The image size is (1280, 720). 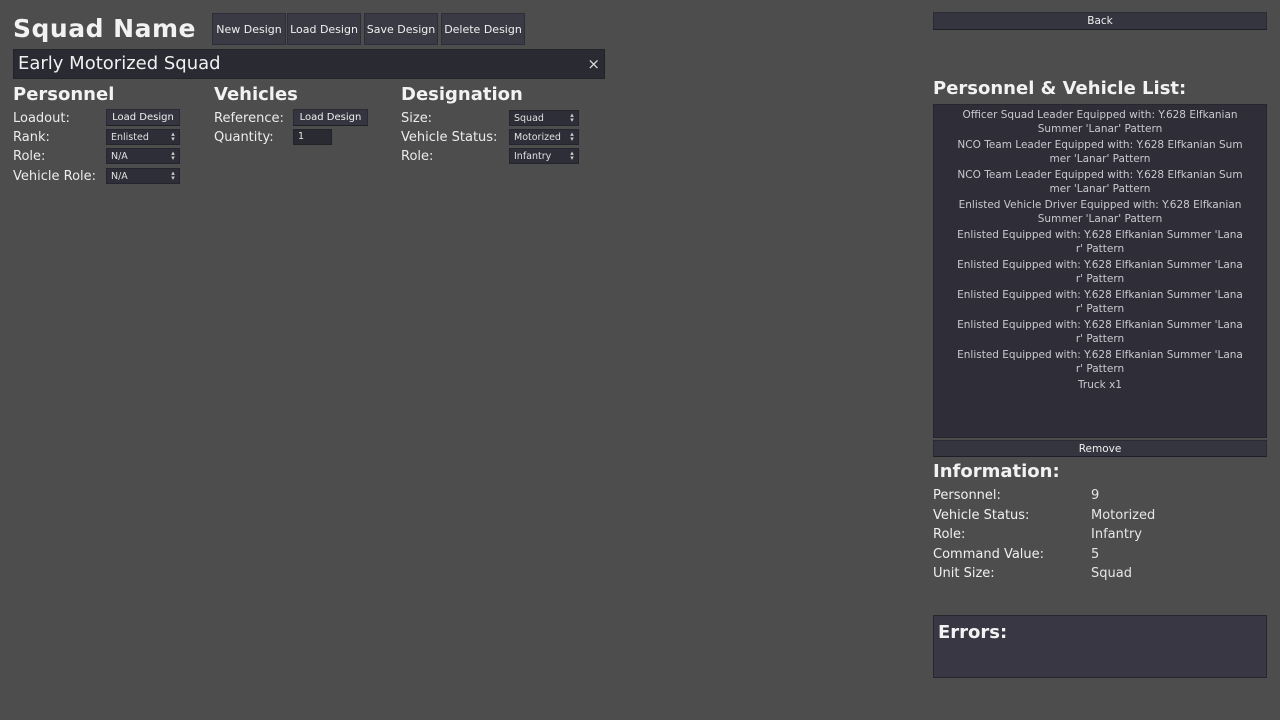 I want to click on squad-name-input: Early Motorized Squad ×, so click(x=309, y=64).